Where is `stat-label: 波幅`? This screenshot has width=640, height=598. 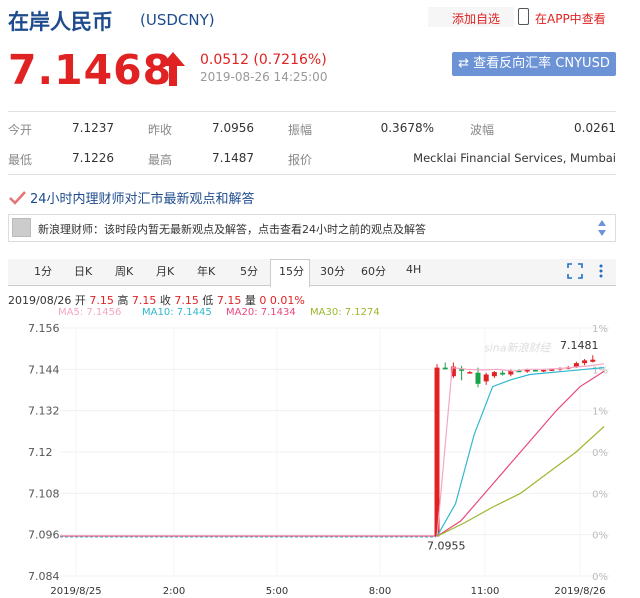
stat-label: 波幅 is located at coordinates (482, 130).